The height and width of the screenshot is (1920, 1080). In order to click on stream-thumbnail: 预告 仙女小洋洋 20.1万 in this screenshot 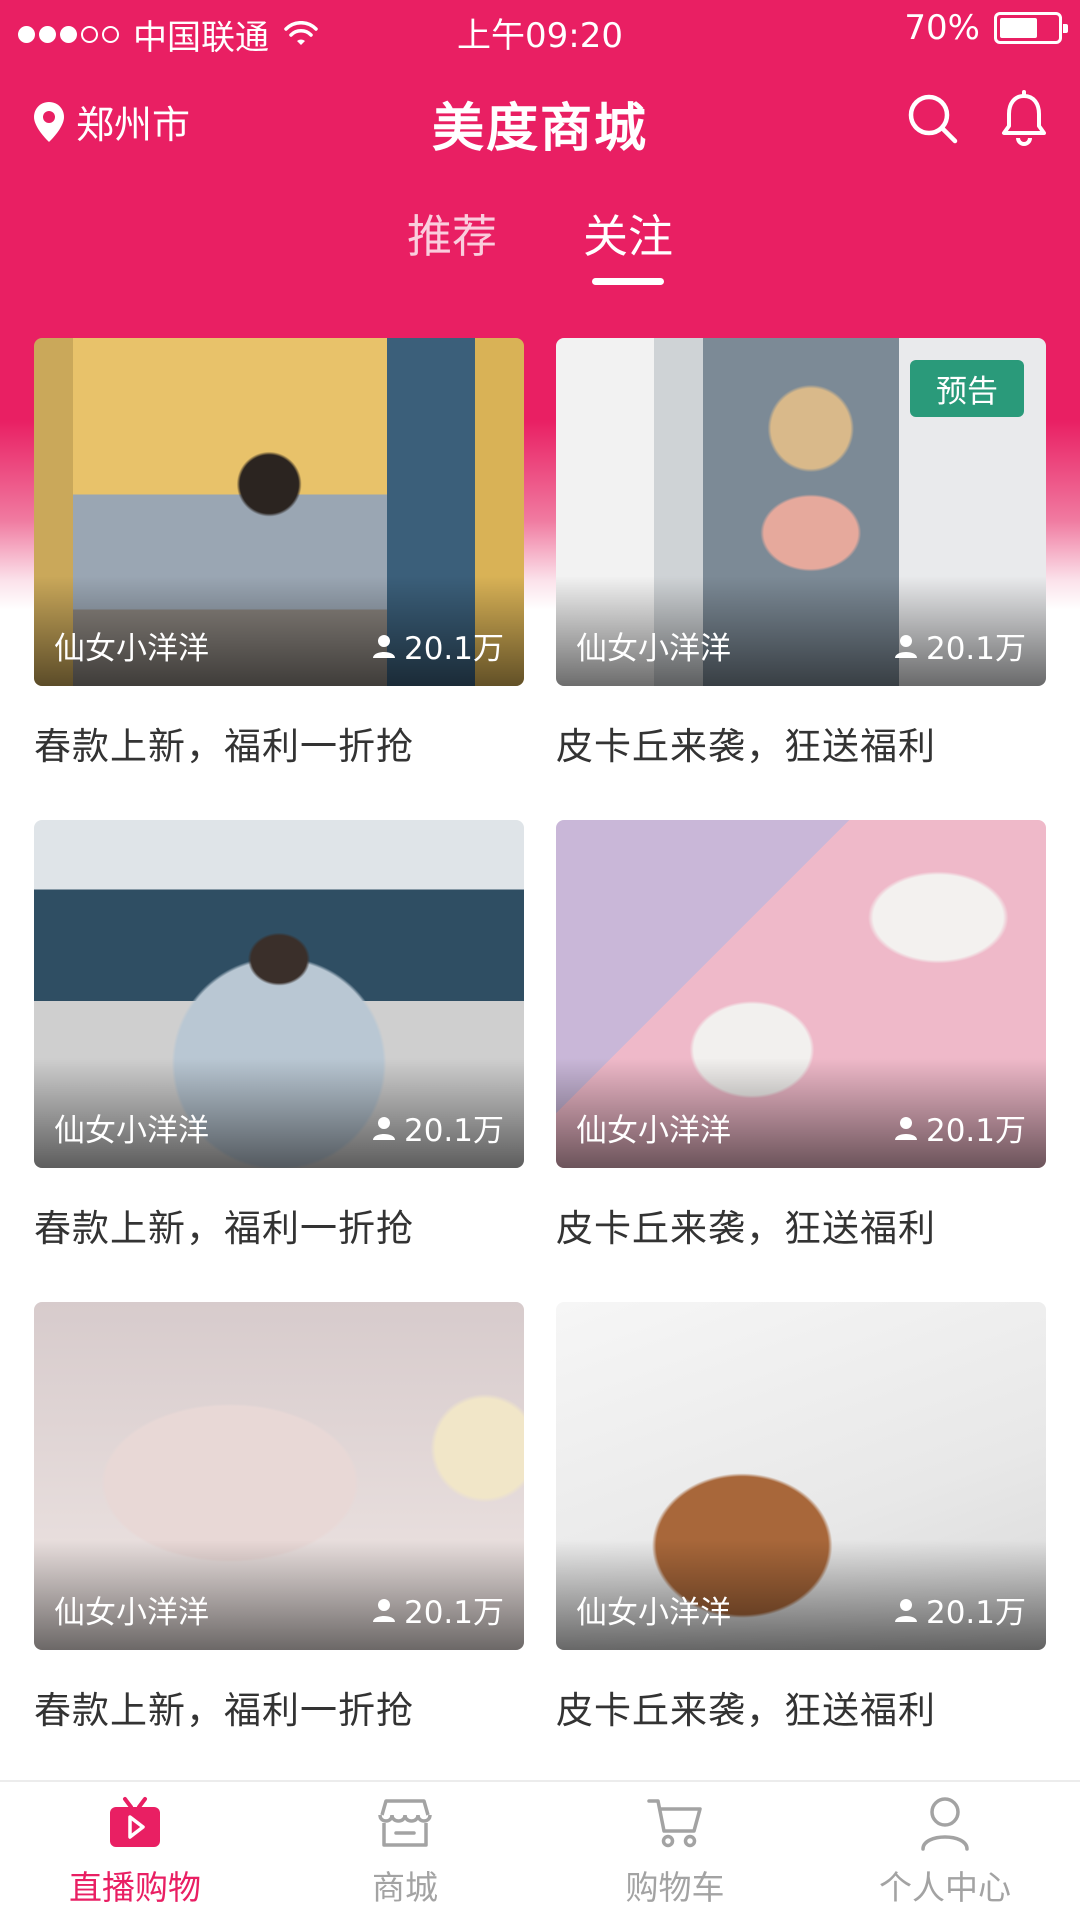, I will do `click(801, 512)`.